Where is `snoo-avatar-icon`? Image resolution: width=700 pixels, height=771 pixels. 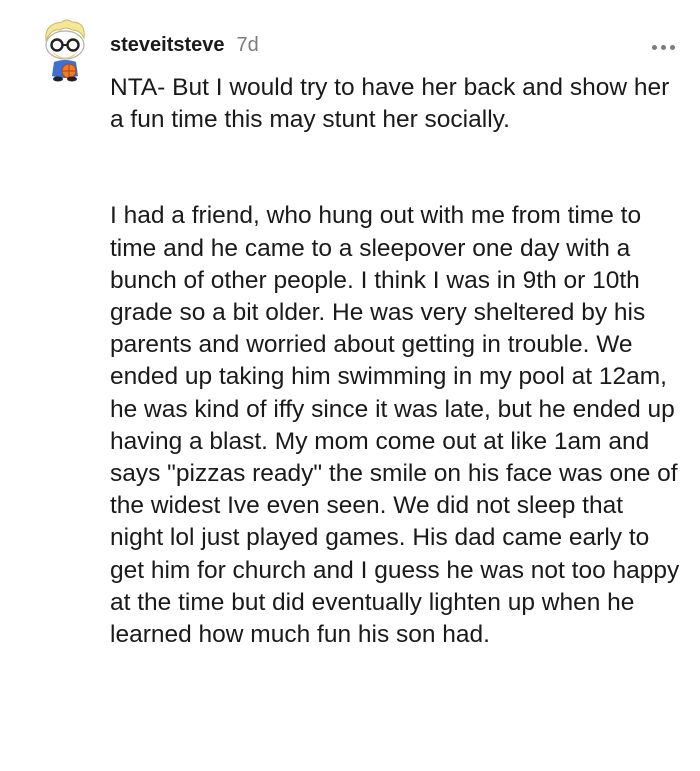 snoo-avatar-icon is located at coordinates (65, 50).